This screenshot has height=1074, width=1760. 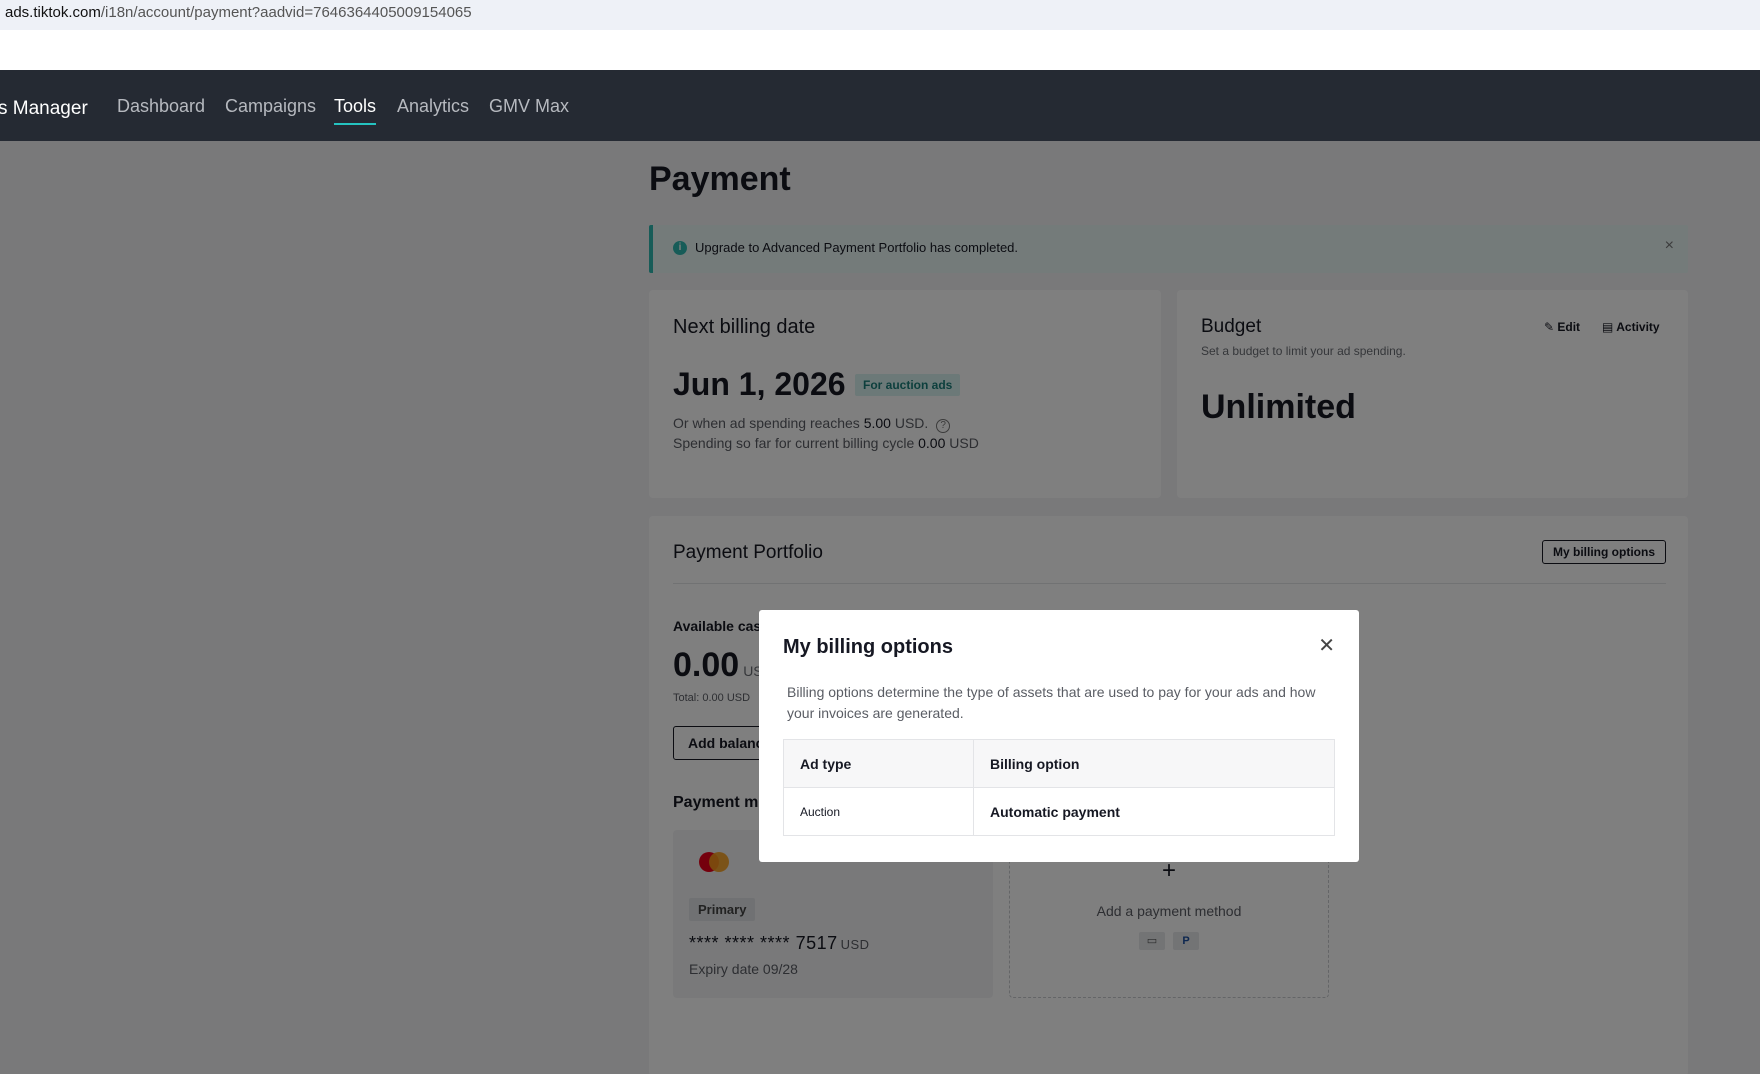 I want to click on table-row: Auction Automatic payment, so click(x=1059, y=811).